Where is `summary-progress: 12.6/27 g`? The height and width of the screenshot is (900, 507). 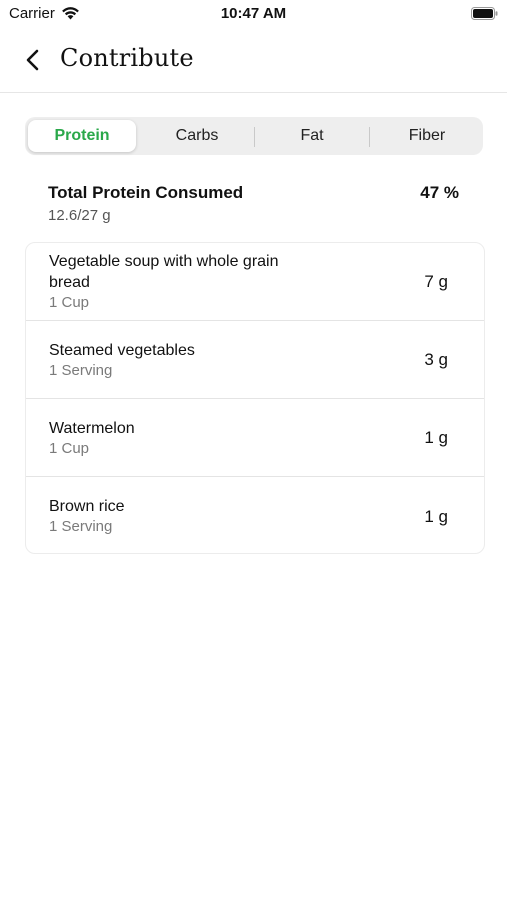
summary-progress: 12.6/27 g is located at coordinates (79, 215).